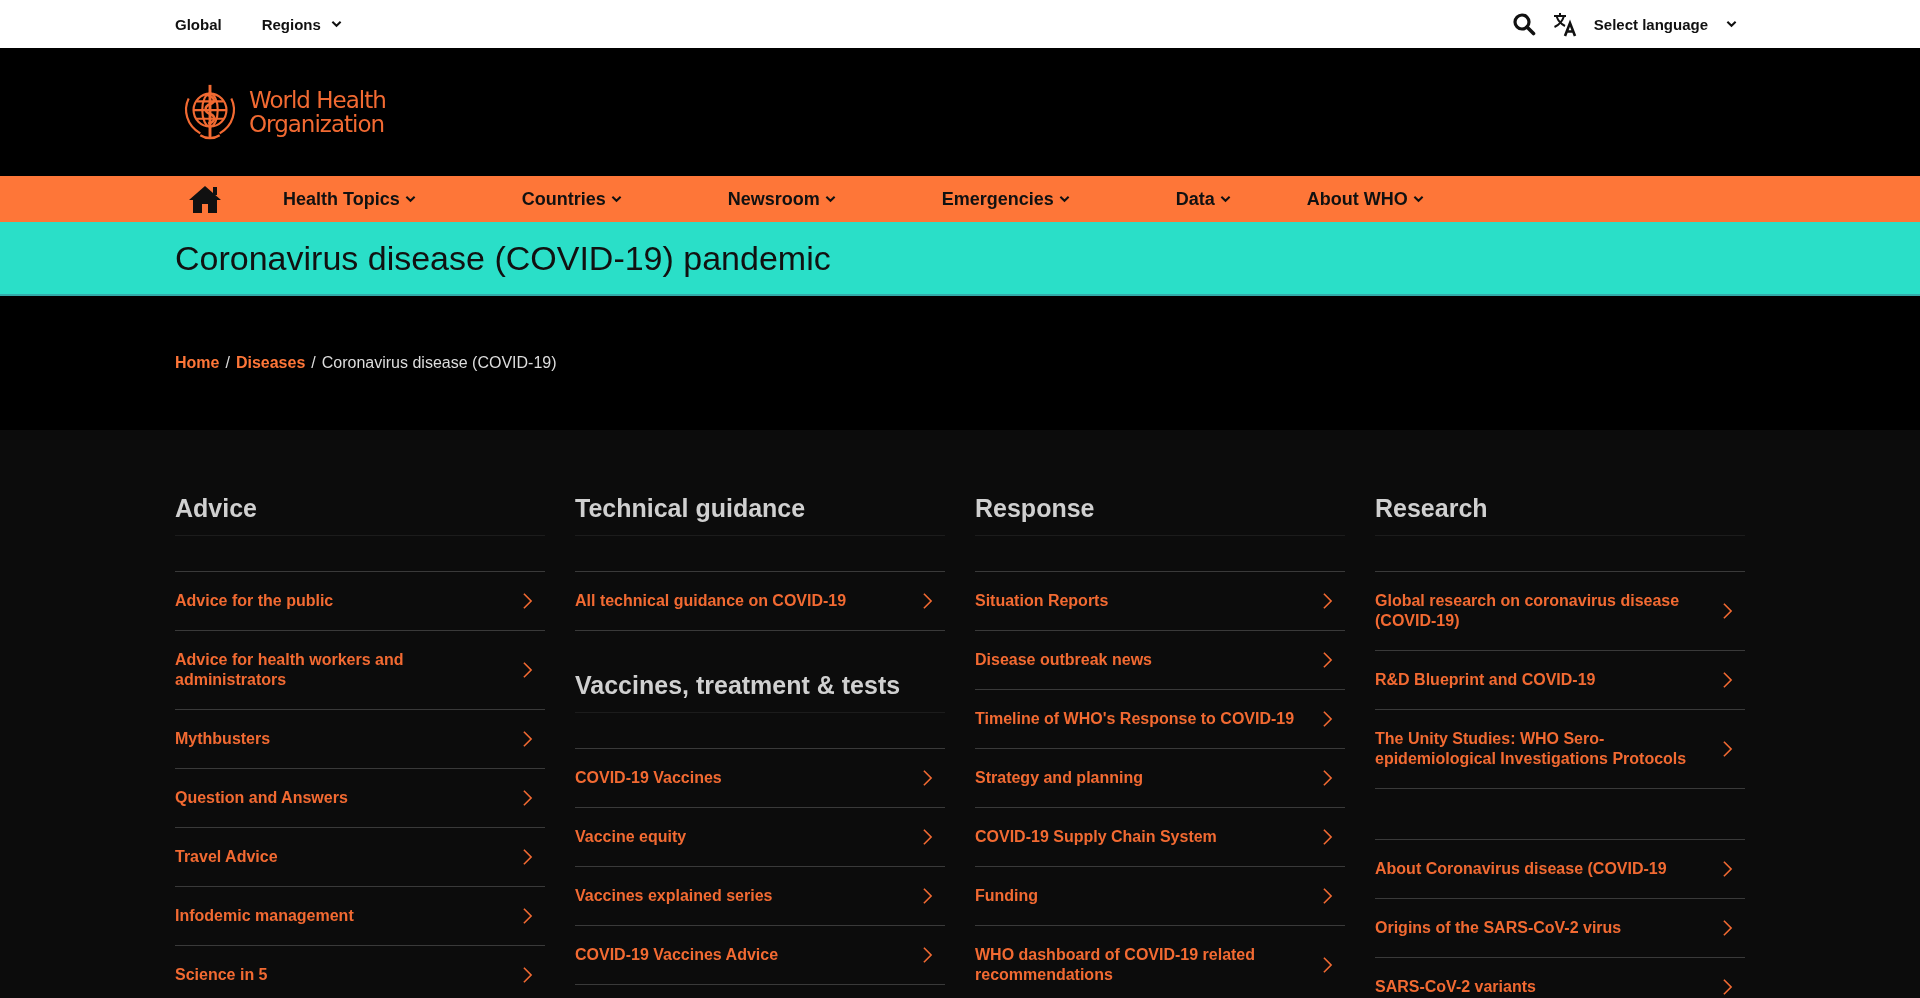 The image size is (1920, 998). I want to click on nav-menu-item: Newsroom, so click(781, 199).